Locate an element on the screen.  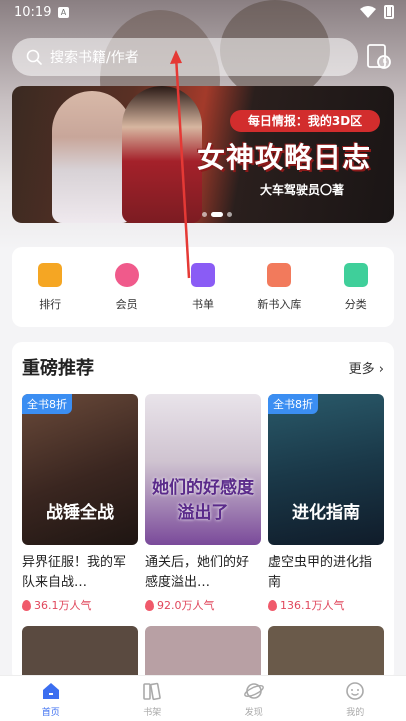
status-icons is located at coordinates (377, 12).